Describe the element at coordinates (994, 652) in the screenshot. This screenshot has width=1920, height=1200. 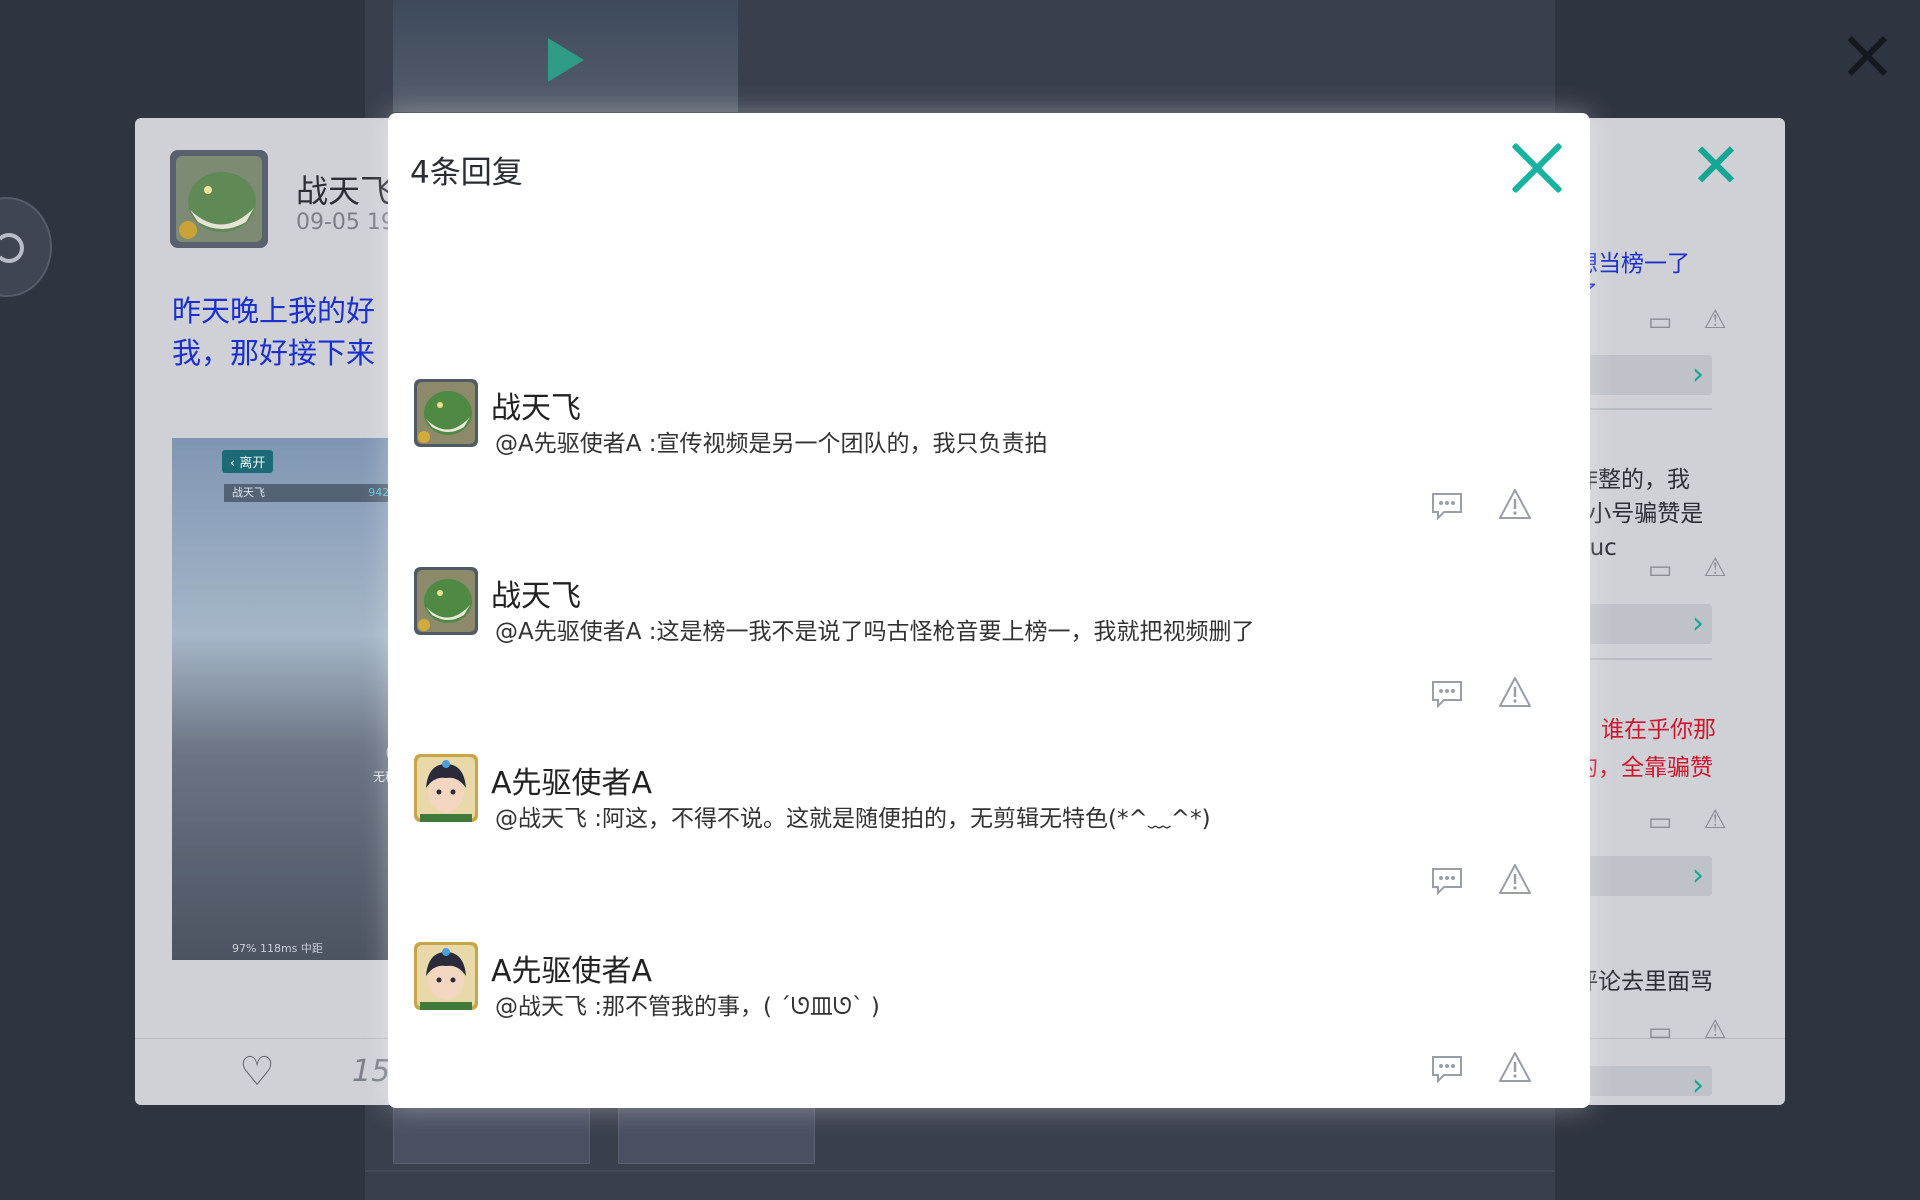
I see `reply-item: 战天飞 @A先驱使者A :这是榜一我不是说了吗古怪枪音要上榜一，我就把视频删了` at that location.